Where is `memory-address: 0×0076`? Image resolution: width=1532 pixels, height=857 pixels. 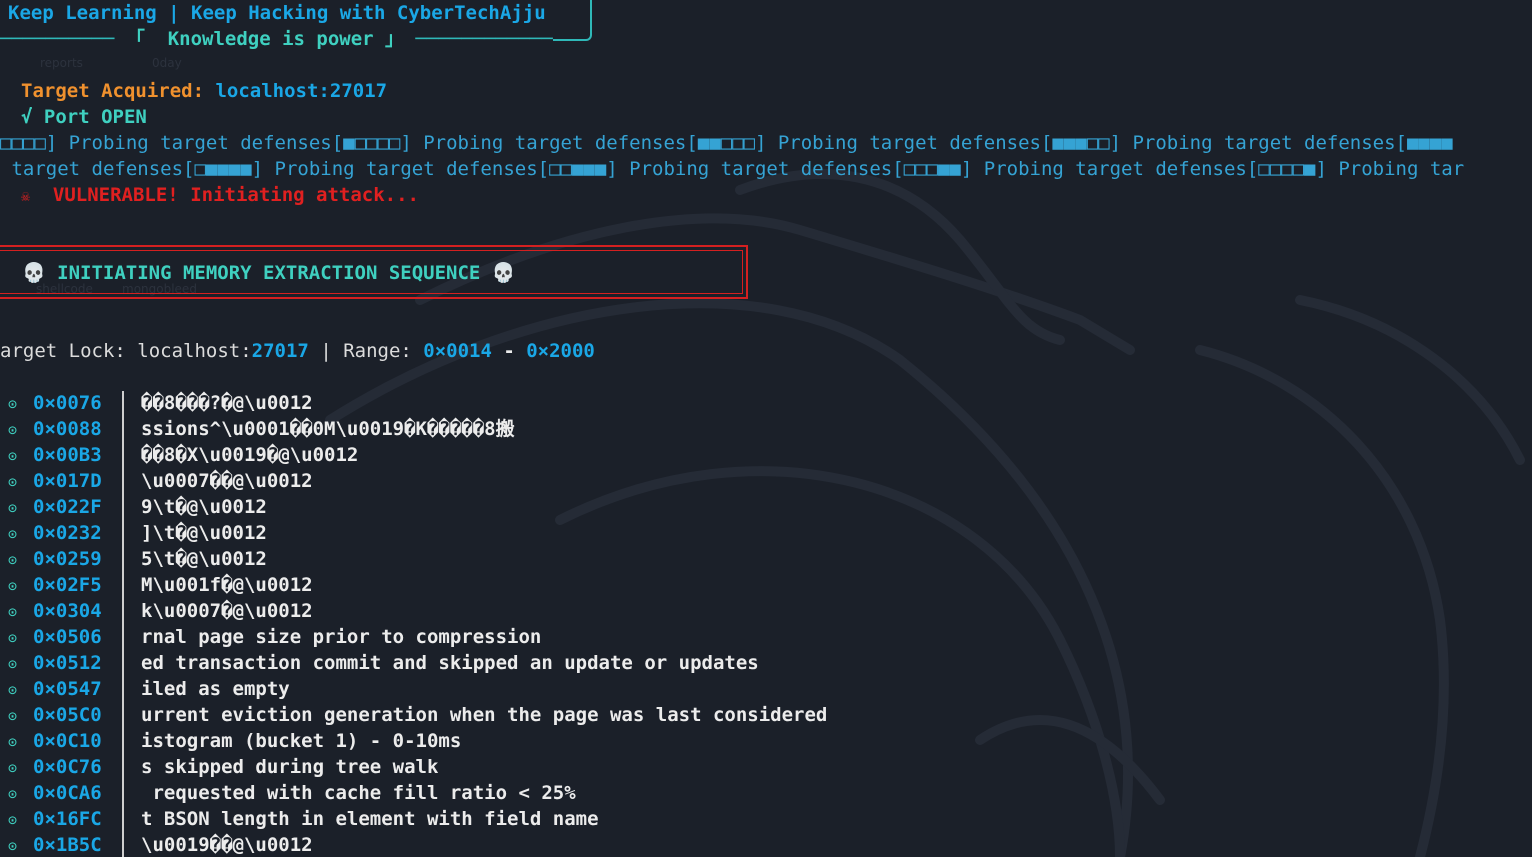
memory-address: 0×0076 is located at coordinates (67, 403).